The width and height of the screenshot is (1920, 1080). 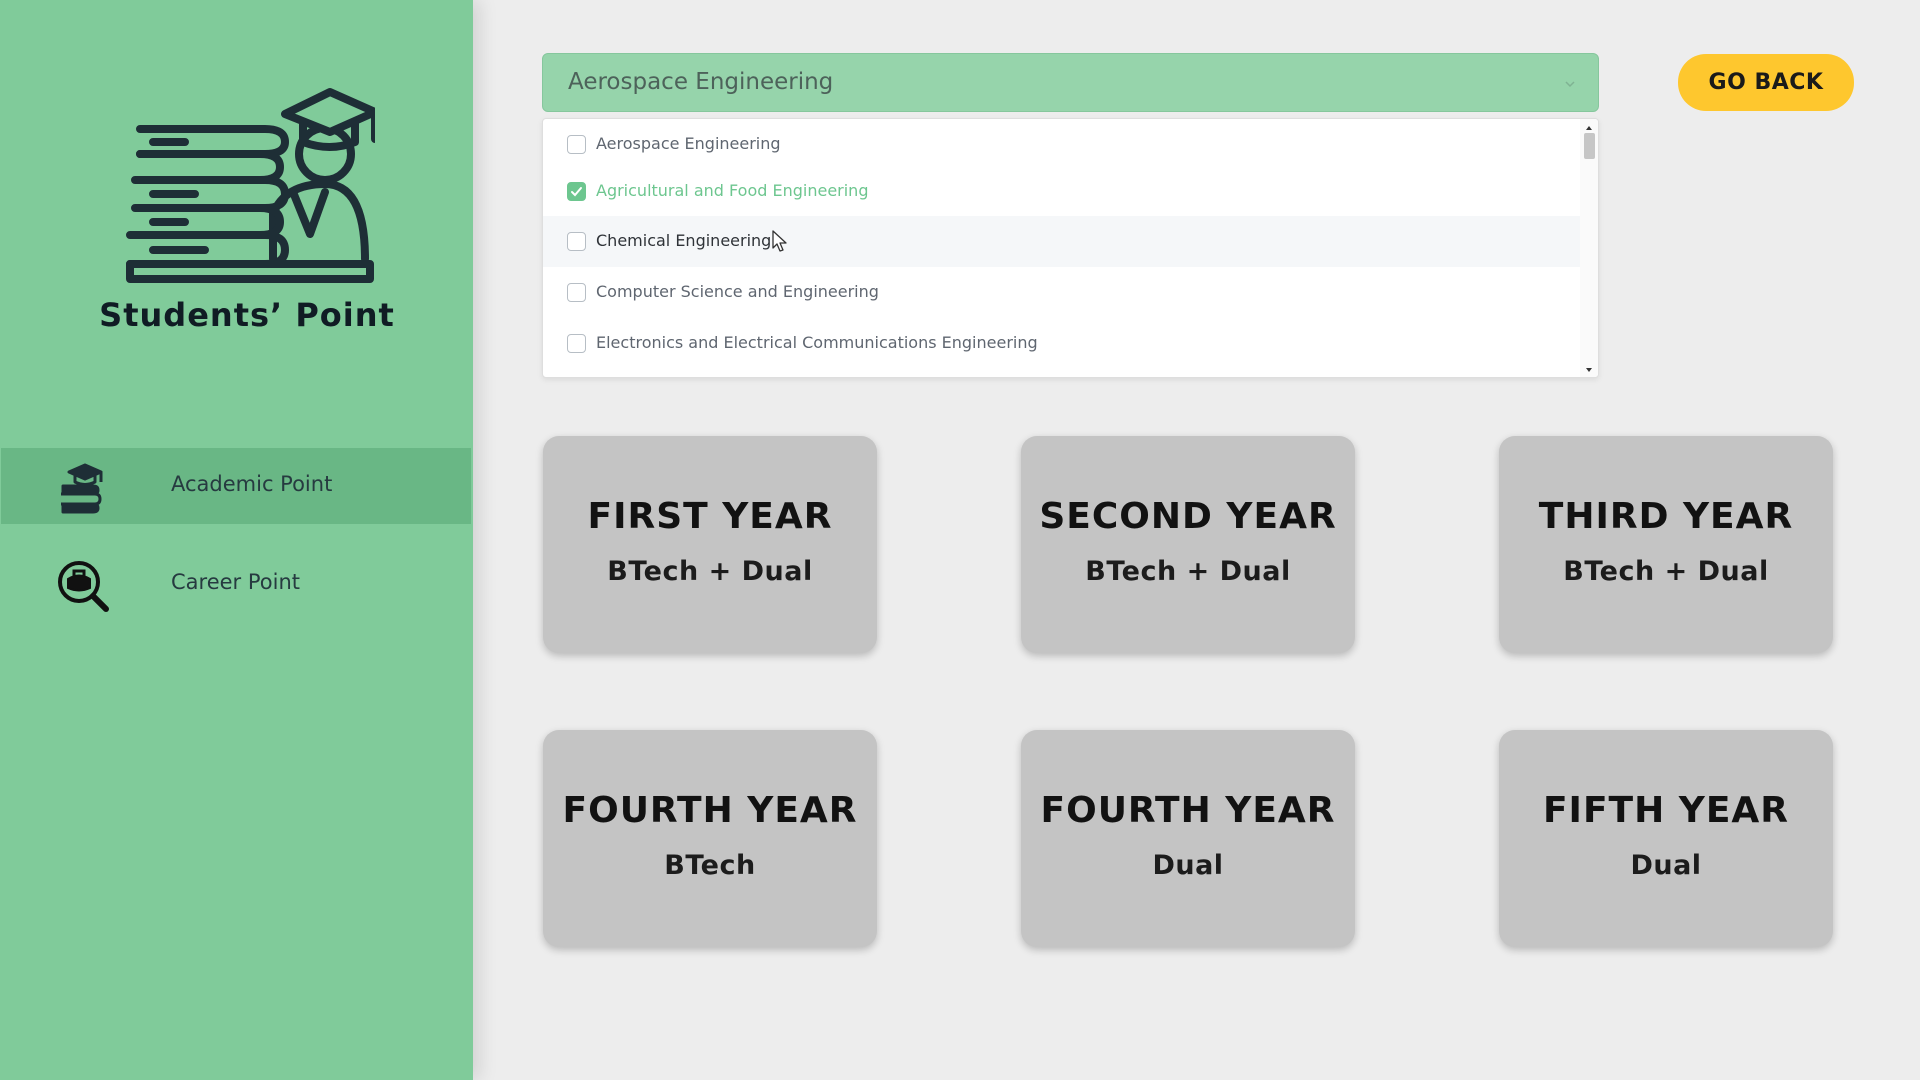 I want to click on year-card-fourth-dual: FOURTH YEAR Dual, so click(x=1188, y=838).